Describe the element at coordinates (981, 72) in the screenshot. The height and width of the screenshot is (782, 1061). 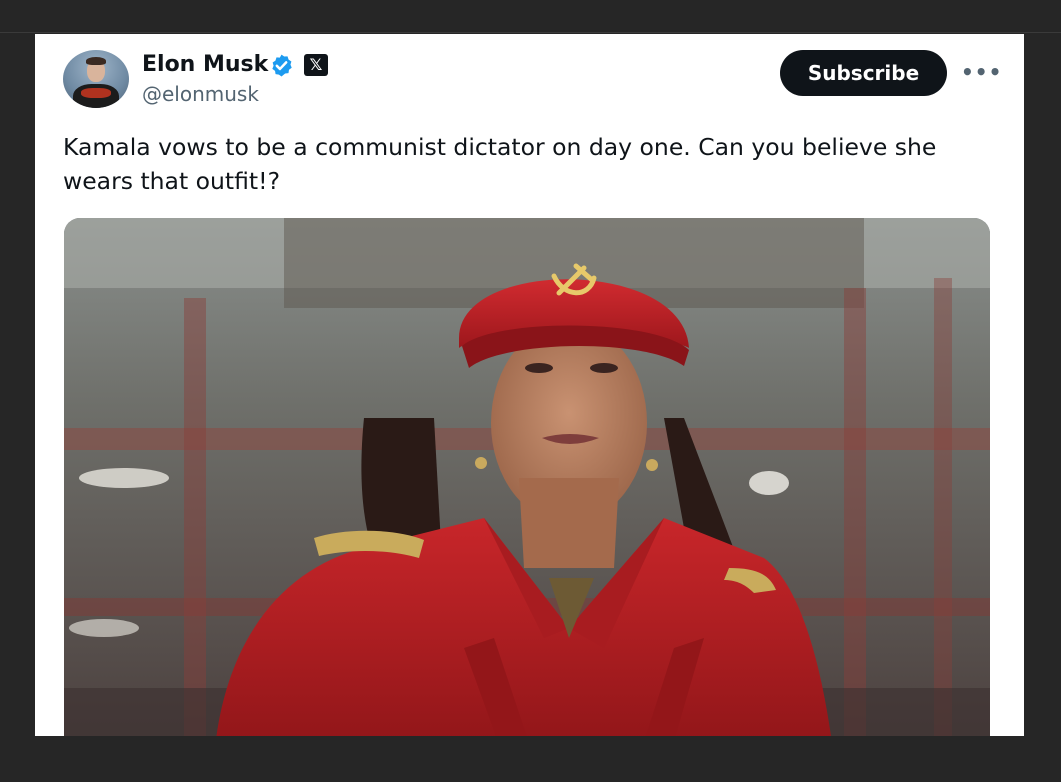
I see `more-options-icon: •••` at that location.